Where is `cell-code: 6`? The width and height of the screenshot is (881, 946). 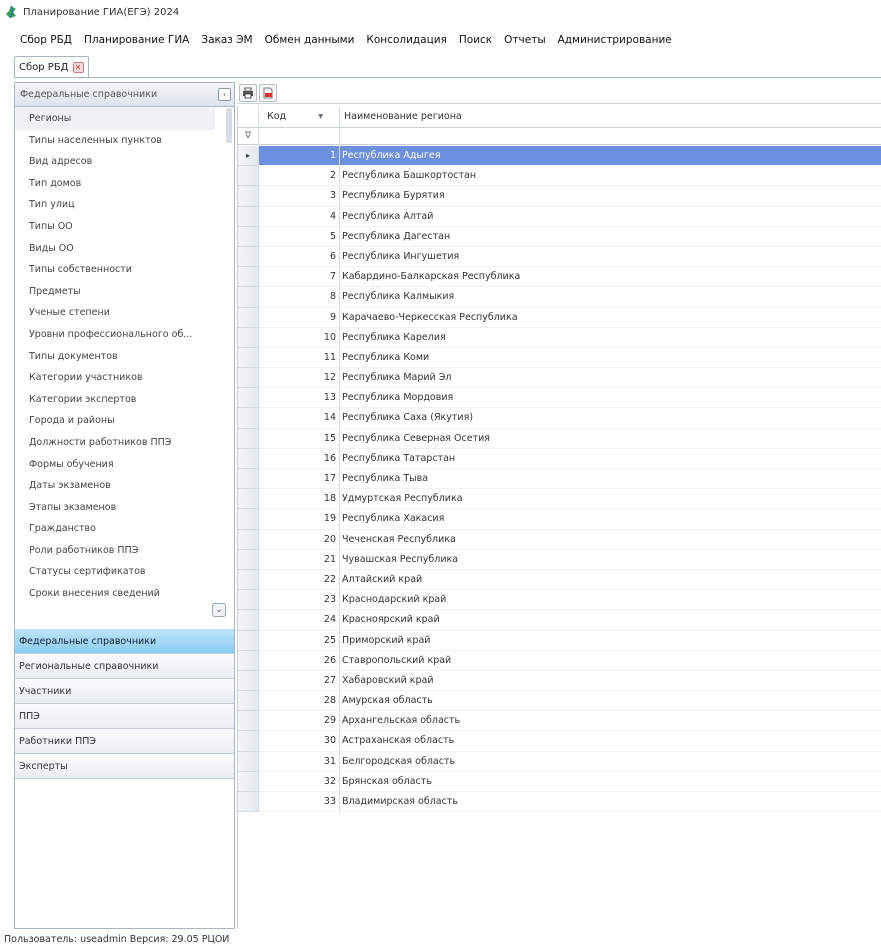 cell-code: 6 is located at coordinates (299, 257).